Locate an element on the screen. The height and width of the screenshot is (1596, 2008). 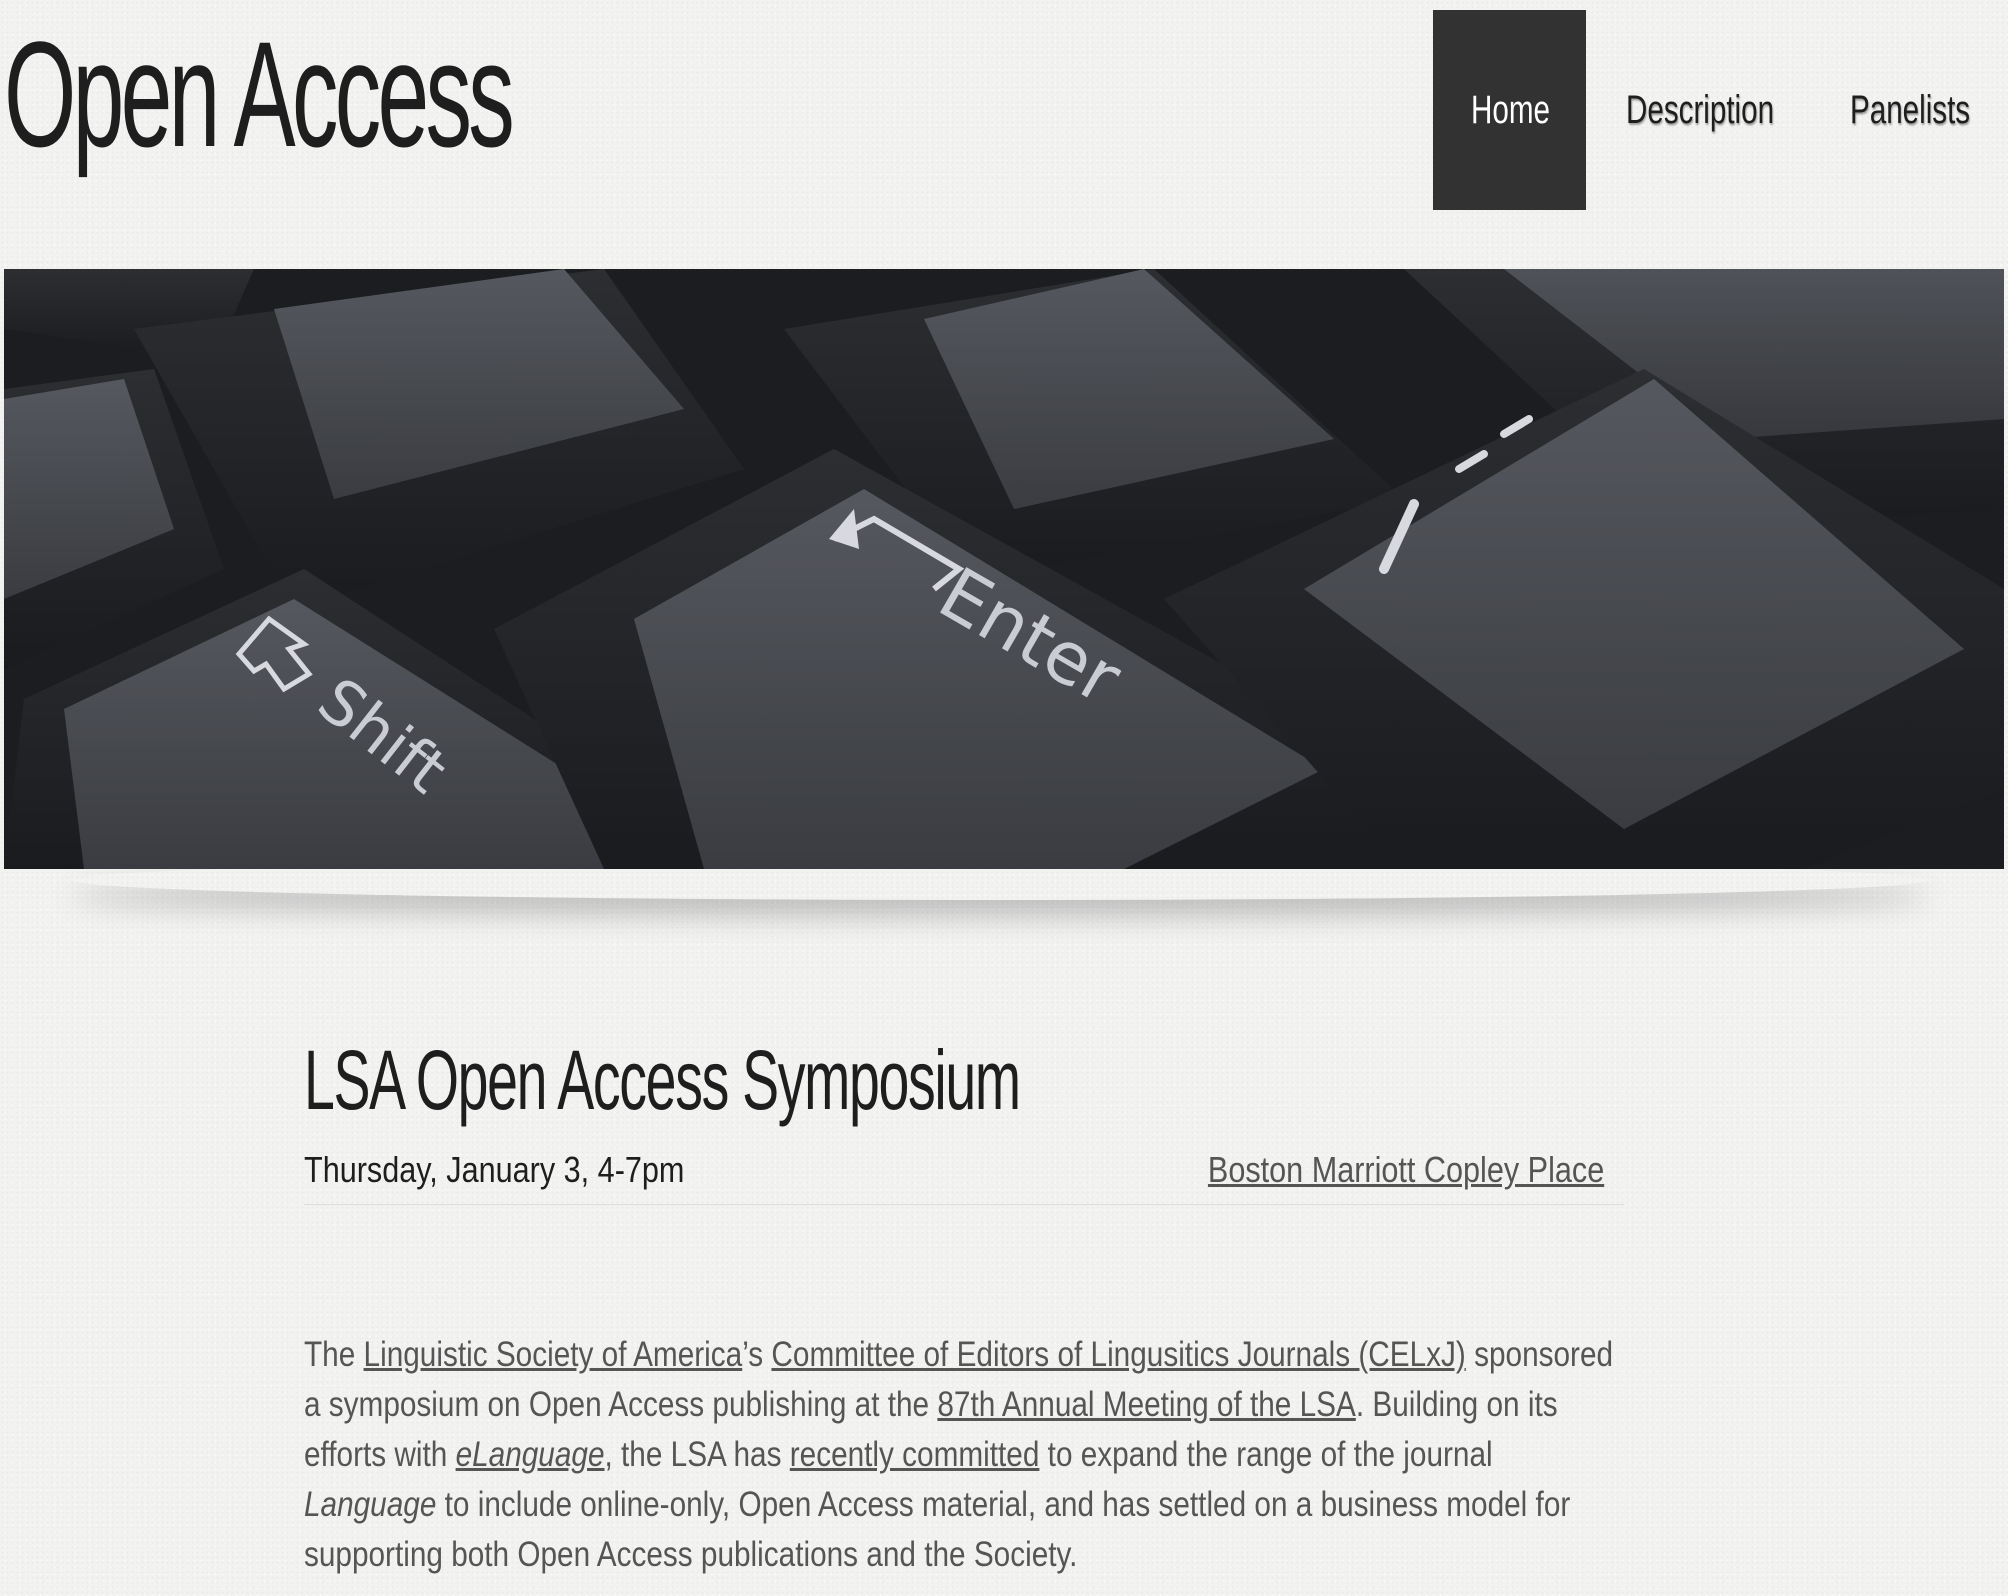
annual-meeting-link: 87th Annual Meeting of the LSA is located at coordinates (1146, 1404).